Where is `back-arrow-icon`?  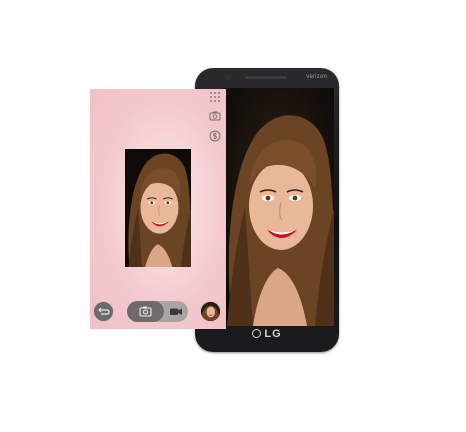
back-arrow-icon is located at coordinates (104, 311).